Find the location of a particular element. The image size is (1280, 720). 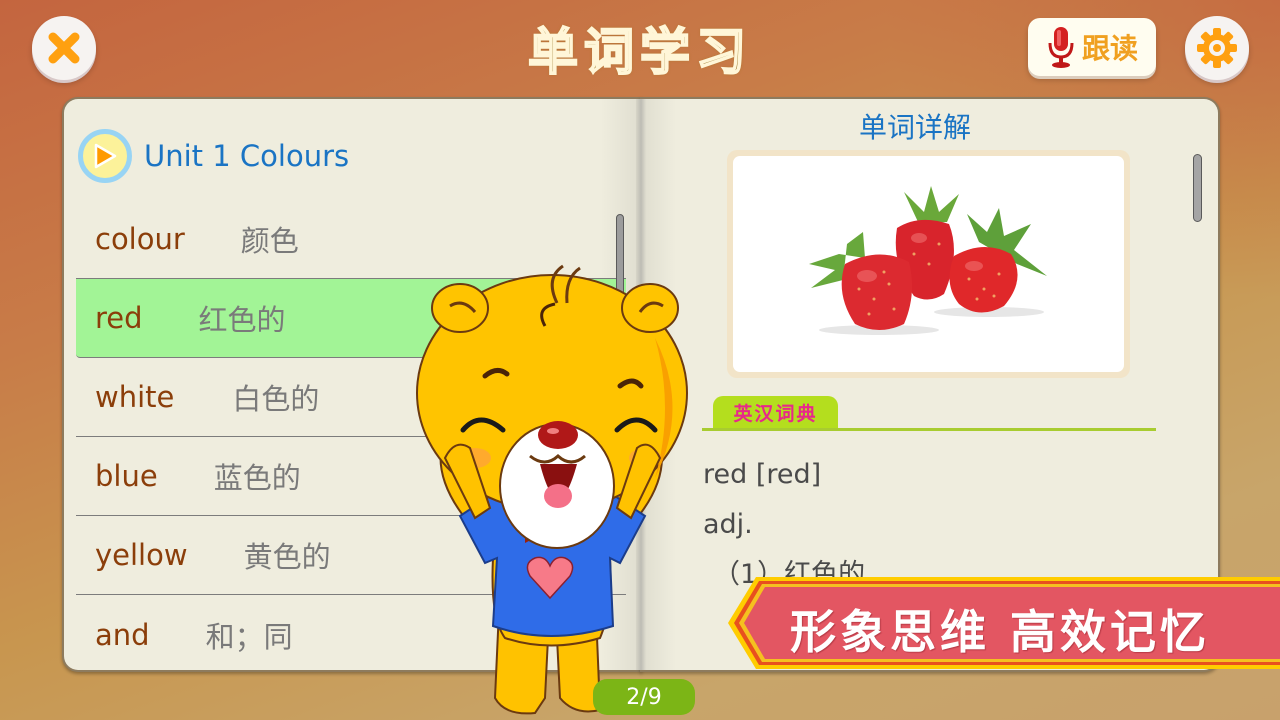

settings-button is located at coordinates (1217, 48).